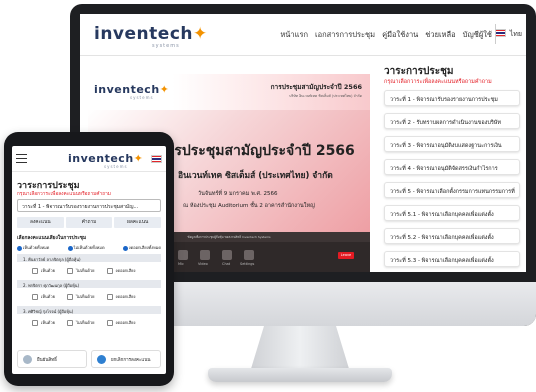 The width and height of the screenshot is (536, 392). Describe the element at coordinates (27, 359) in the screenshot. I see `confirm-icon` at that location.